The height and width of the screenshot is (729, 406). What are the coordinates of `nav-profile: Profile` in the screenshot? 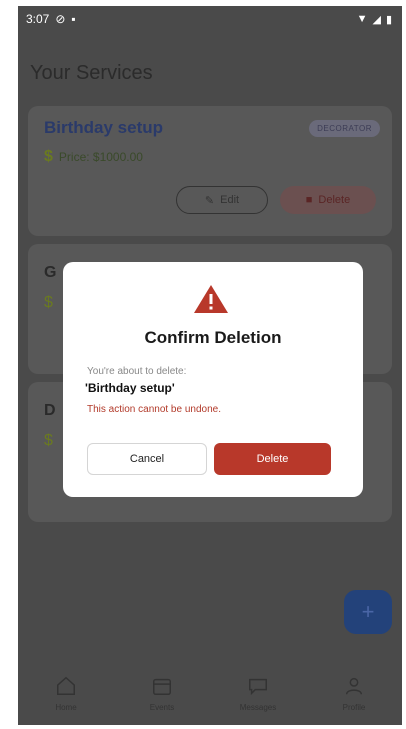 It's located at (354, 693).